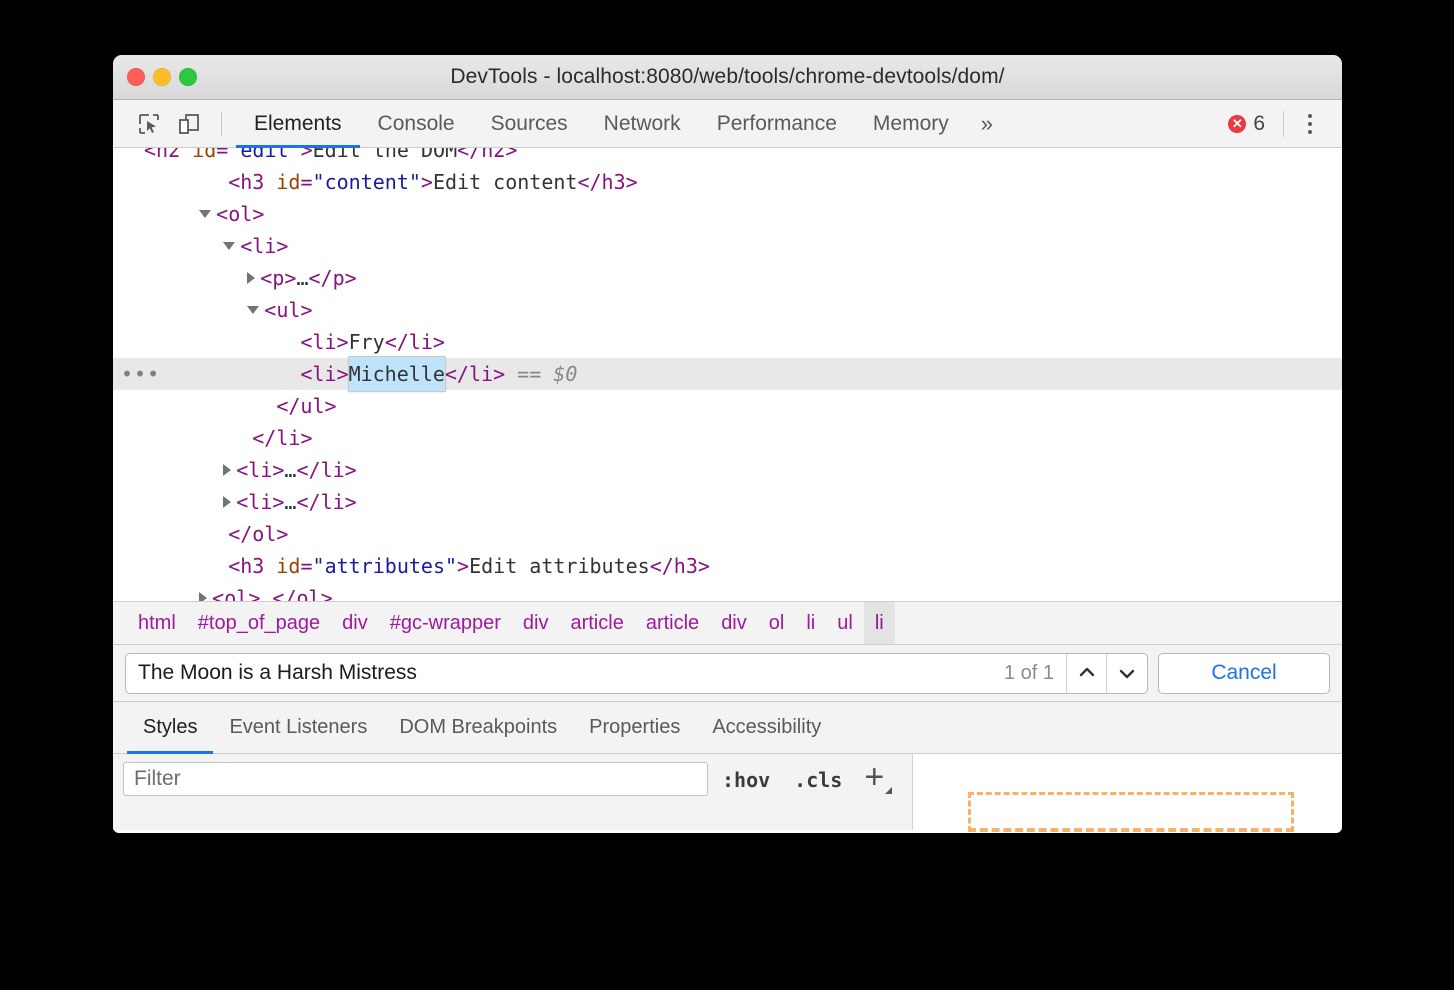  What do you see at coordinates (987, 123) in the screenshot?
I see `more-tabs-chevron-icon: »` at bounding box center [987, 123].